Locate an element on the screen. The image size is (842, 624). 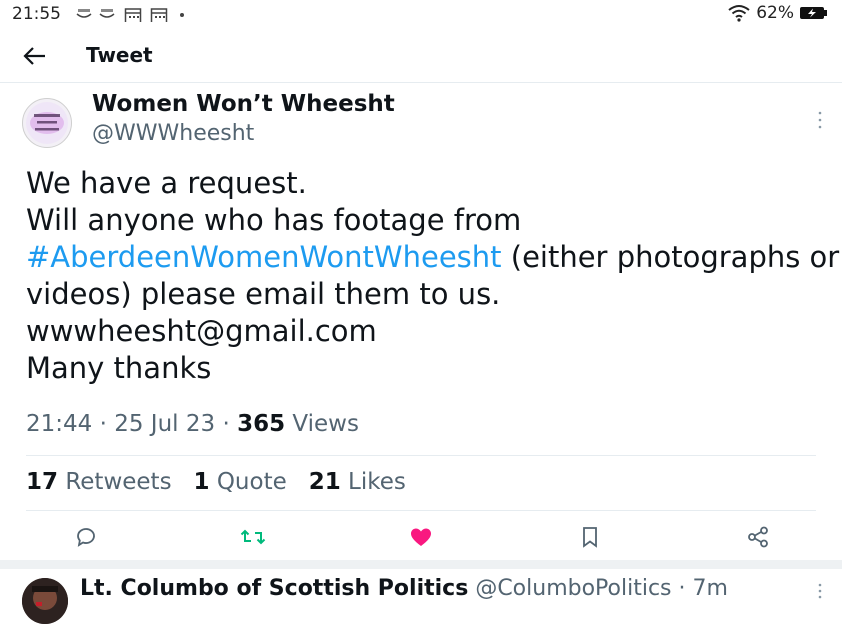
reply-more-options-icon is located at coordinates (820, 591).